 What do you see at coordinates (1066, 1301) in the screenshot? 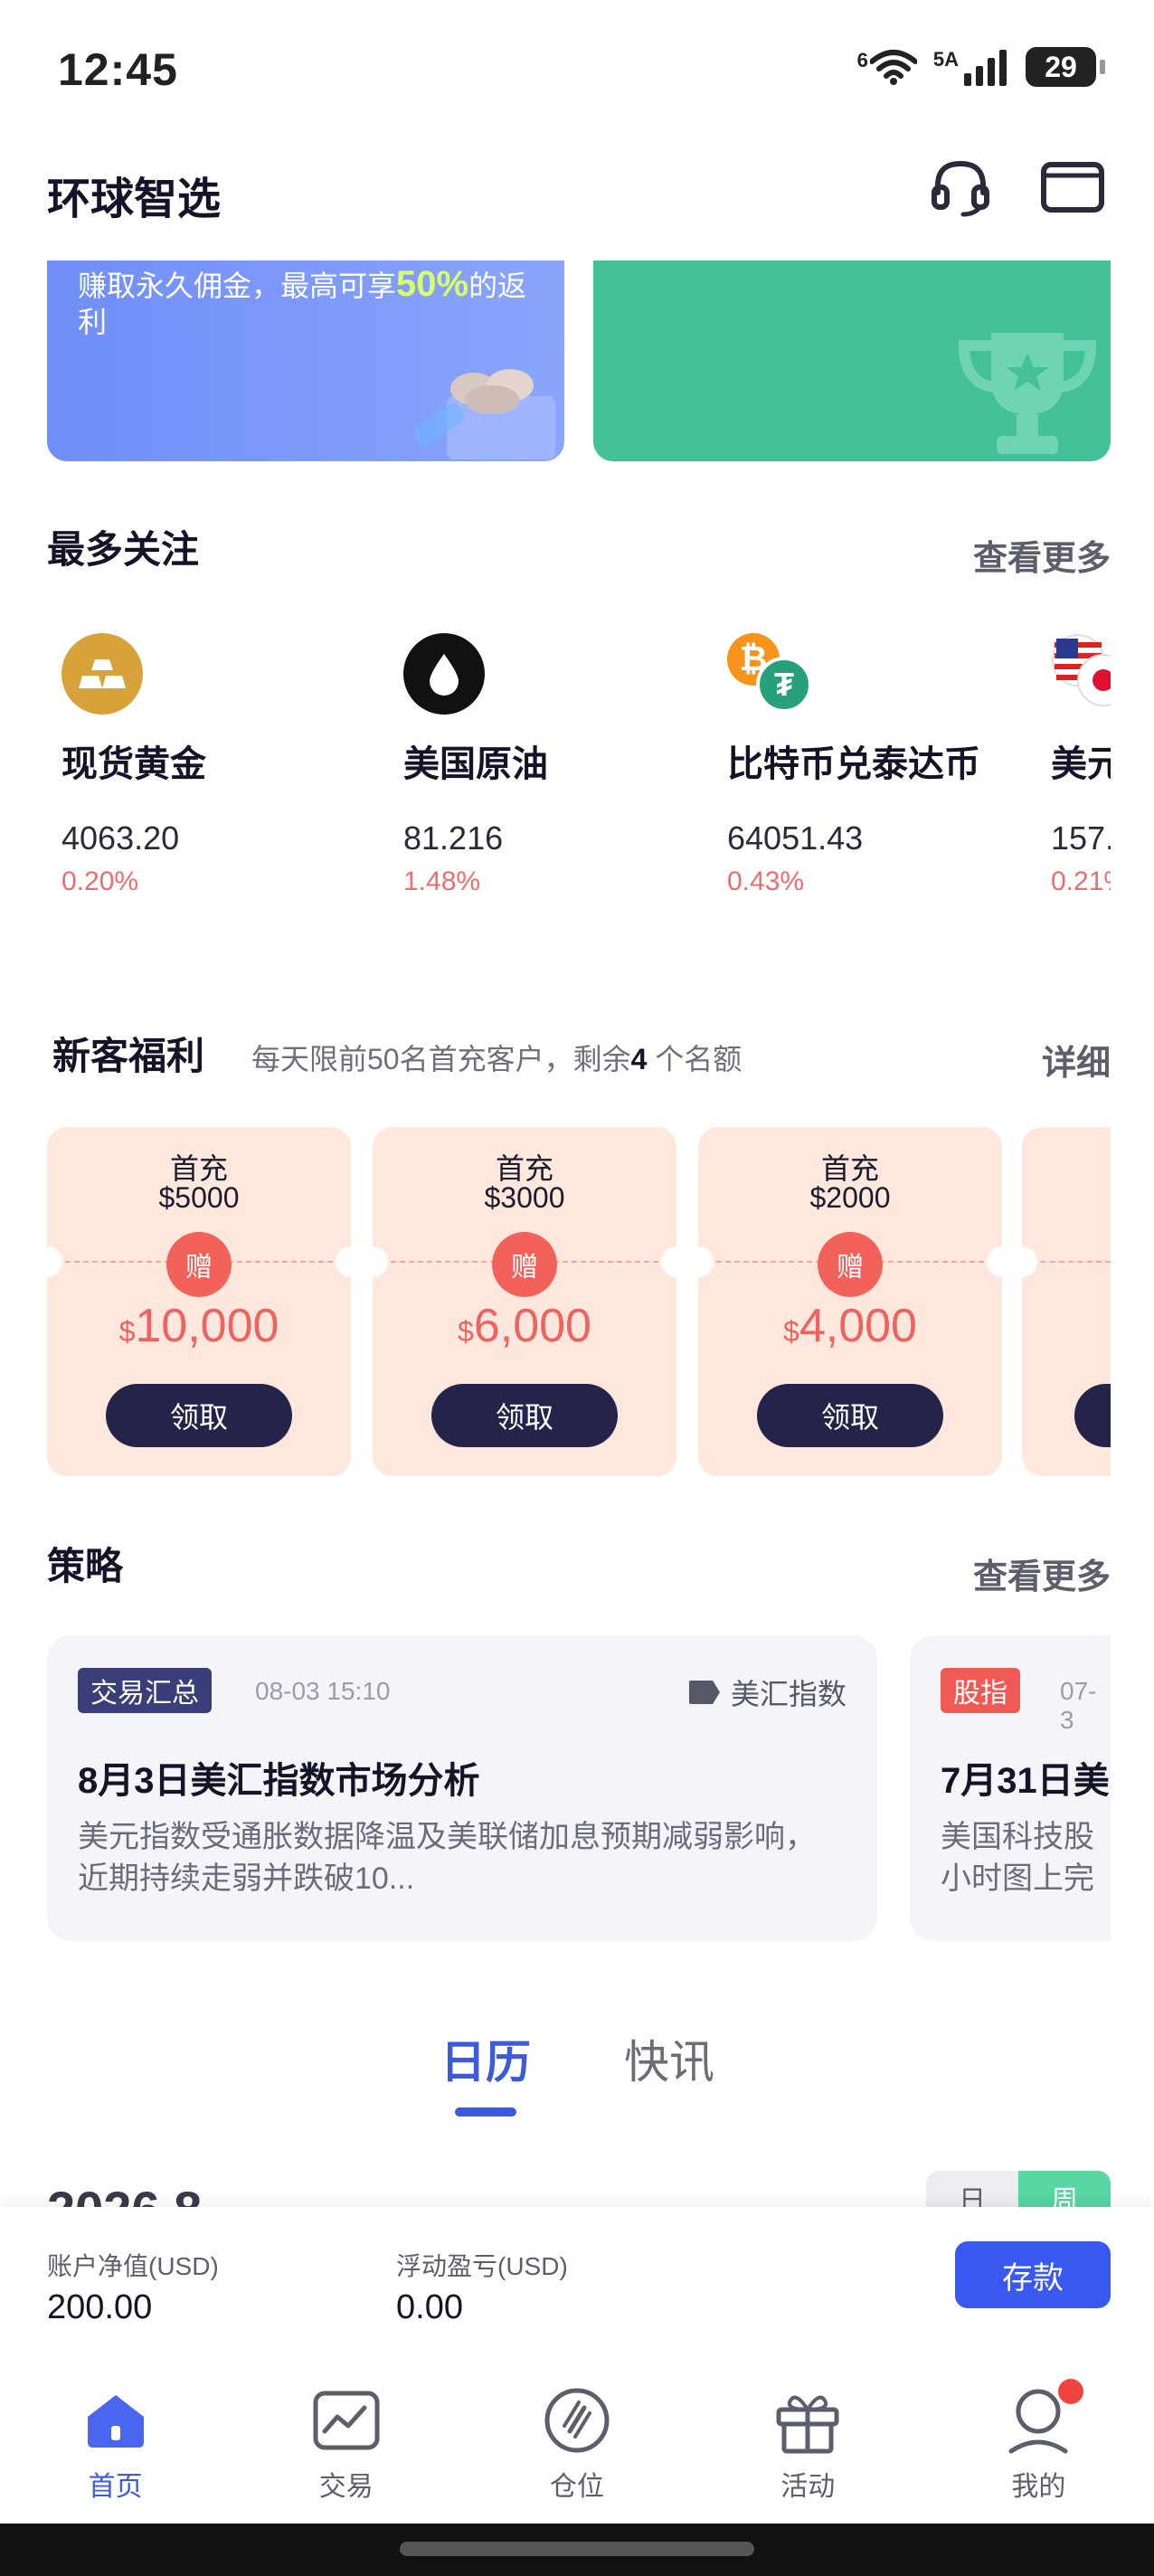
I see `coupon-card-partial` at bounding box center [1066, 1301].